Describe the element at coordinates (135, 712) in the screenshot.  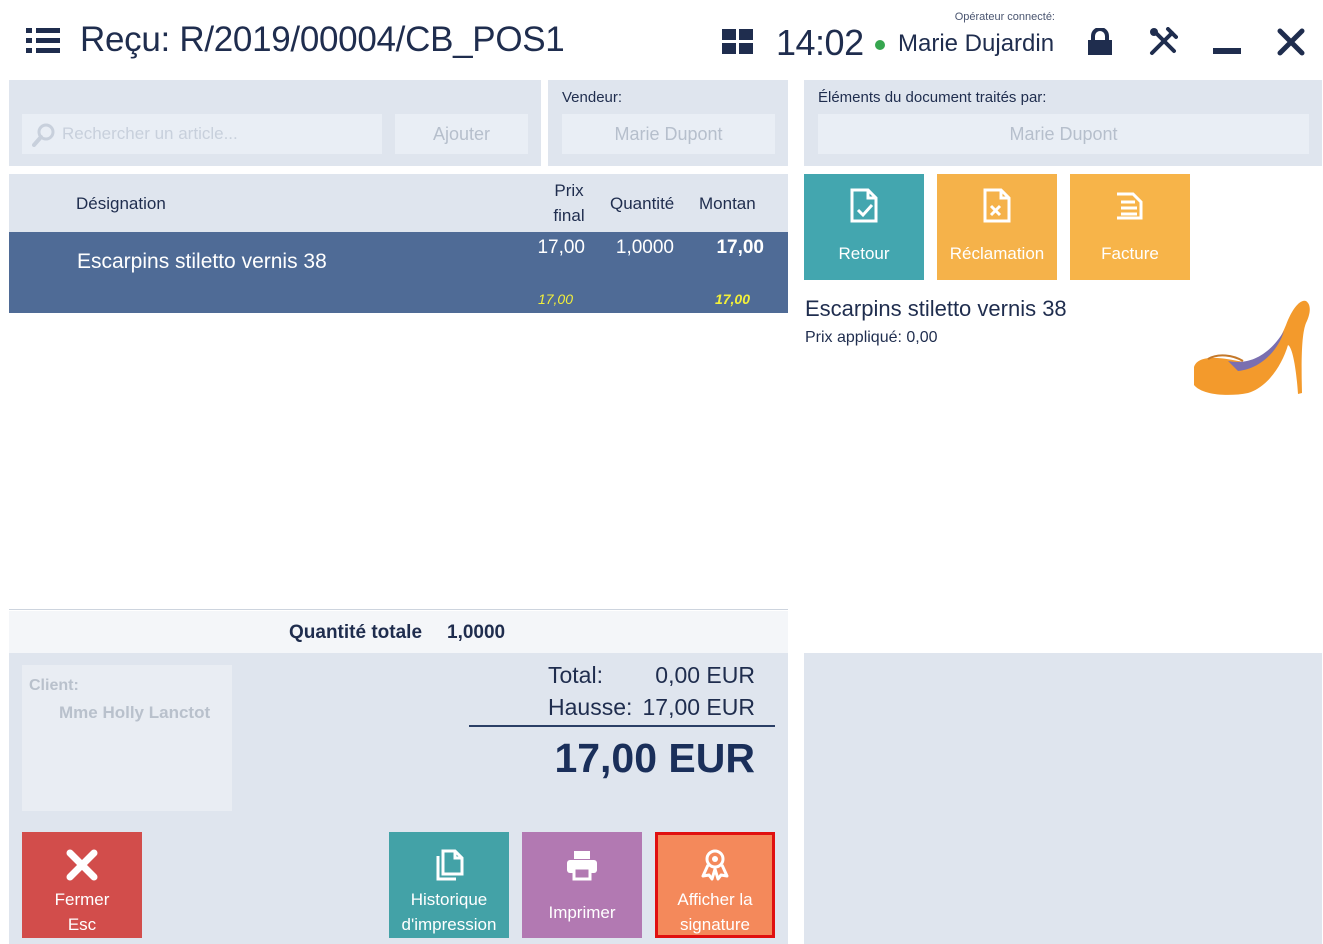
I see `client-name: Mme Holly Lanctot` at that location.